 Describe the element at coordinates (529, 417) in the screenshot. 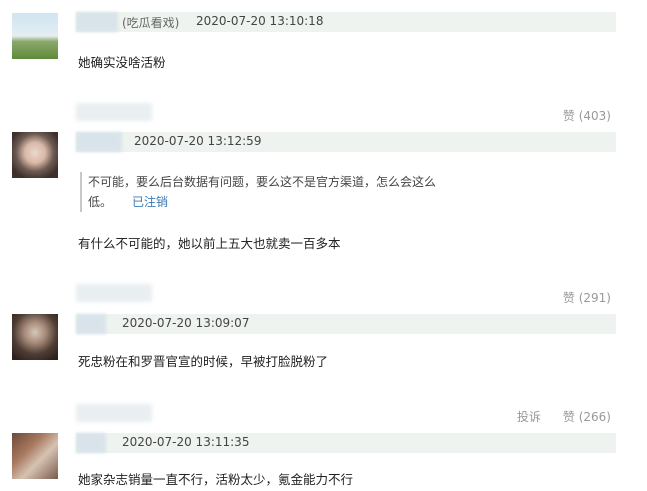

I see `report-button: 投诉` at that location.